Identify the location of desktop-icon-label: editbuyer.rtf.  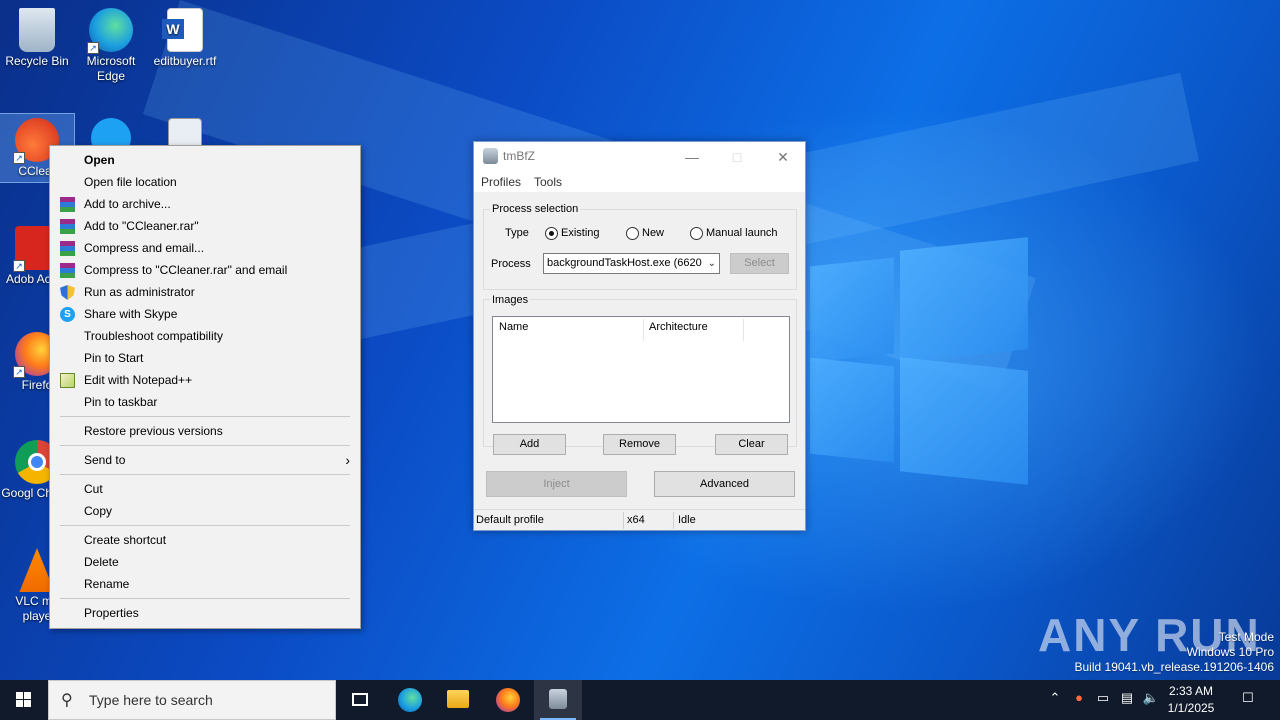
(185, 61).